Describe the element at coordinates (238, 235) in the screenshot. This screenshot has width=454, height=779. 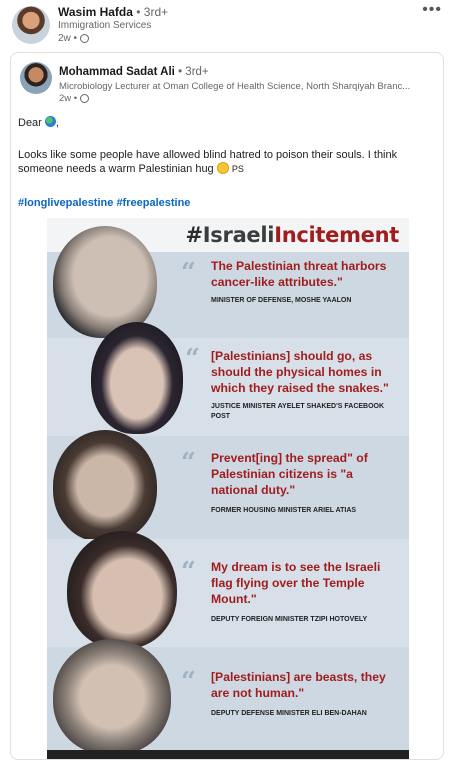
I see `title-israeli: Israeli` at that location.